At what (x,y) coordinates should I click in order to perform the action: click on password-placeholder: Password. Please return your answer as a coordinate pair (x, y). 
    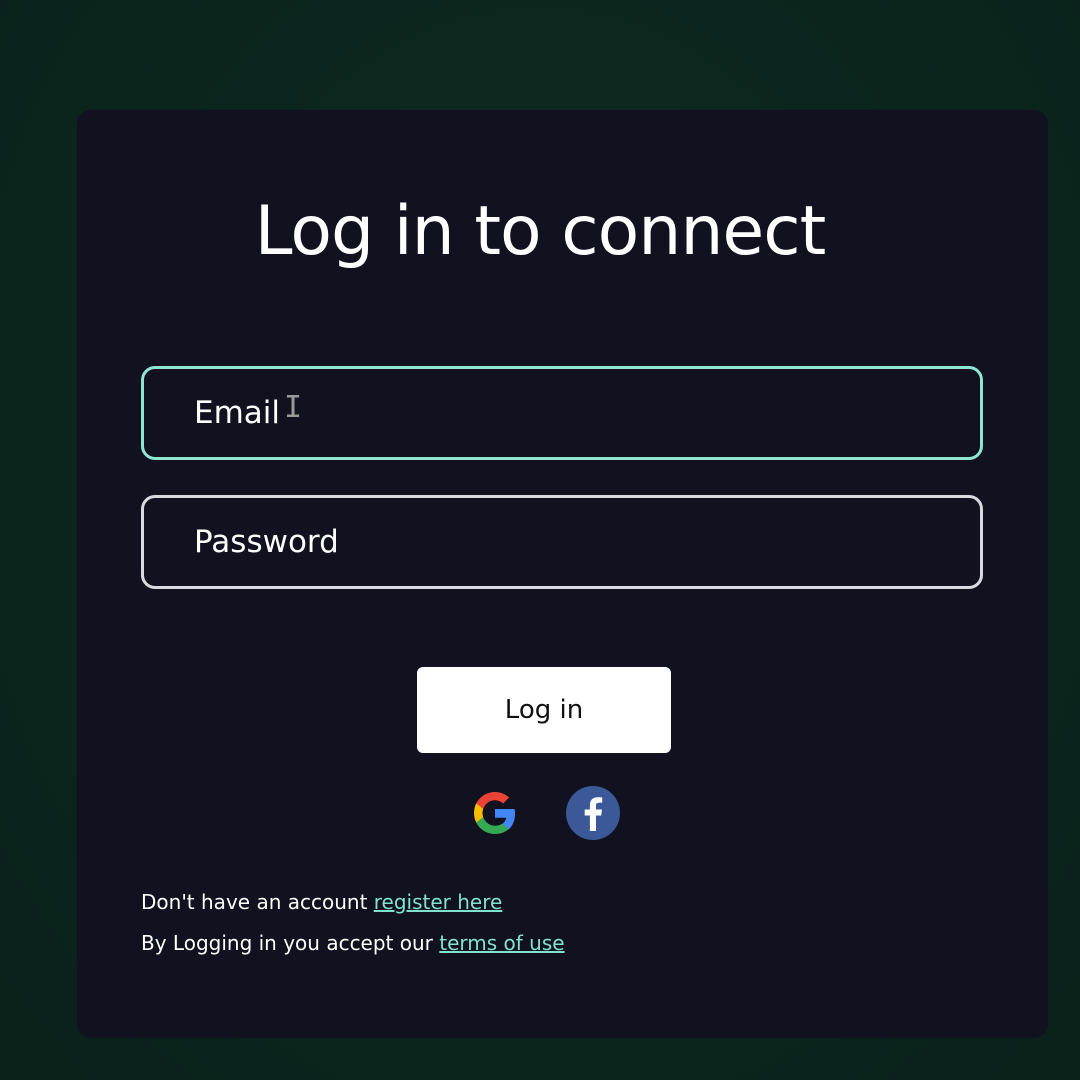
    Looking at the image, I should click on (266, 542).